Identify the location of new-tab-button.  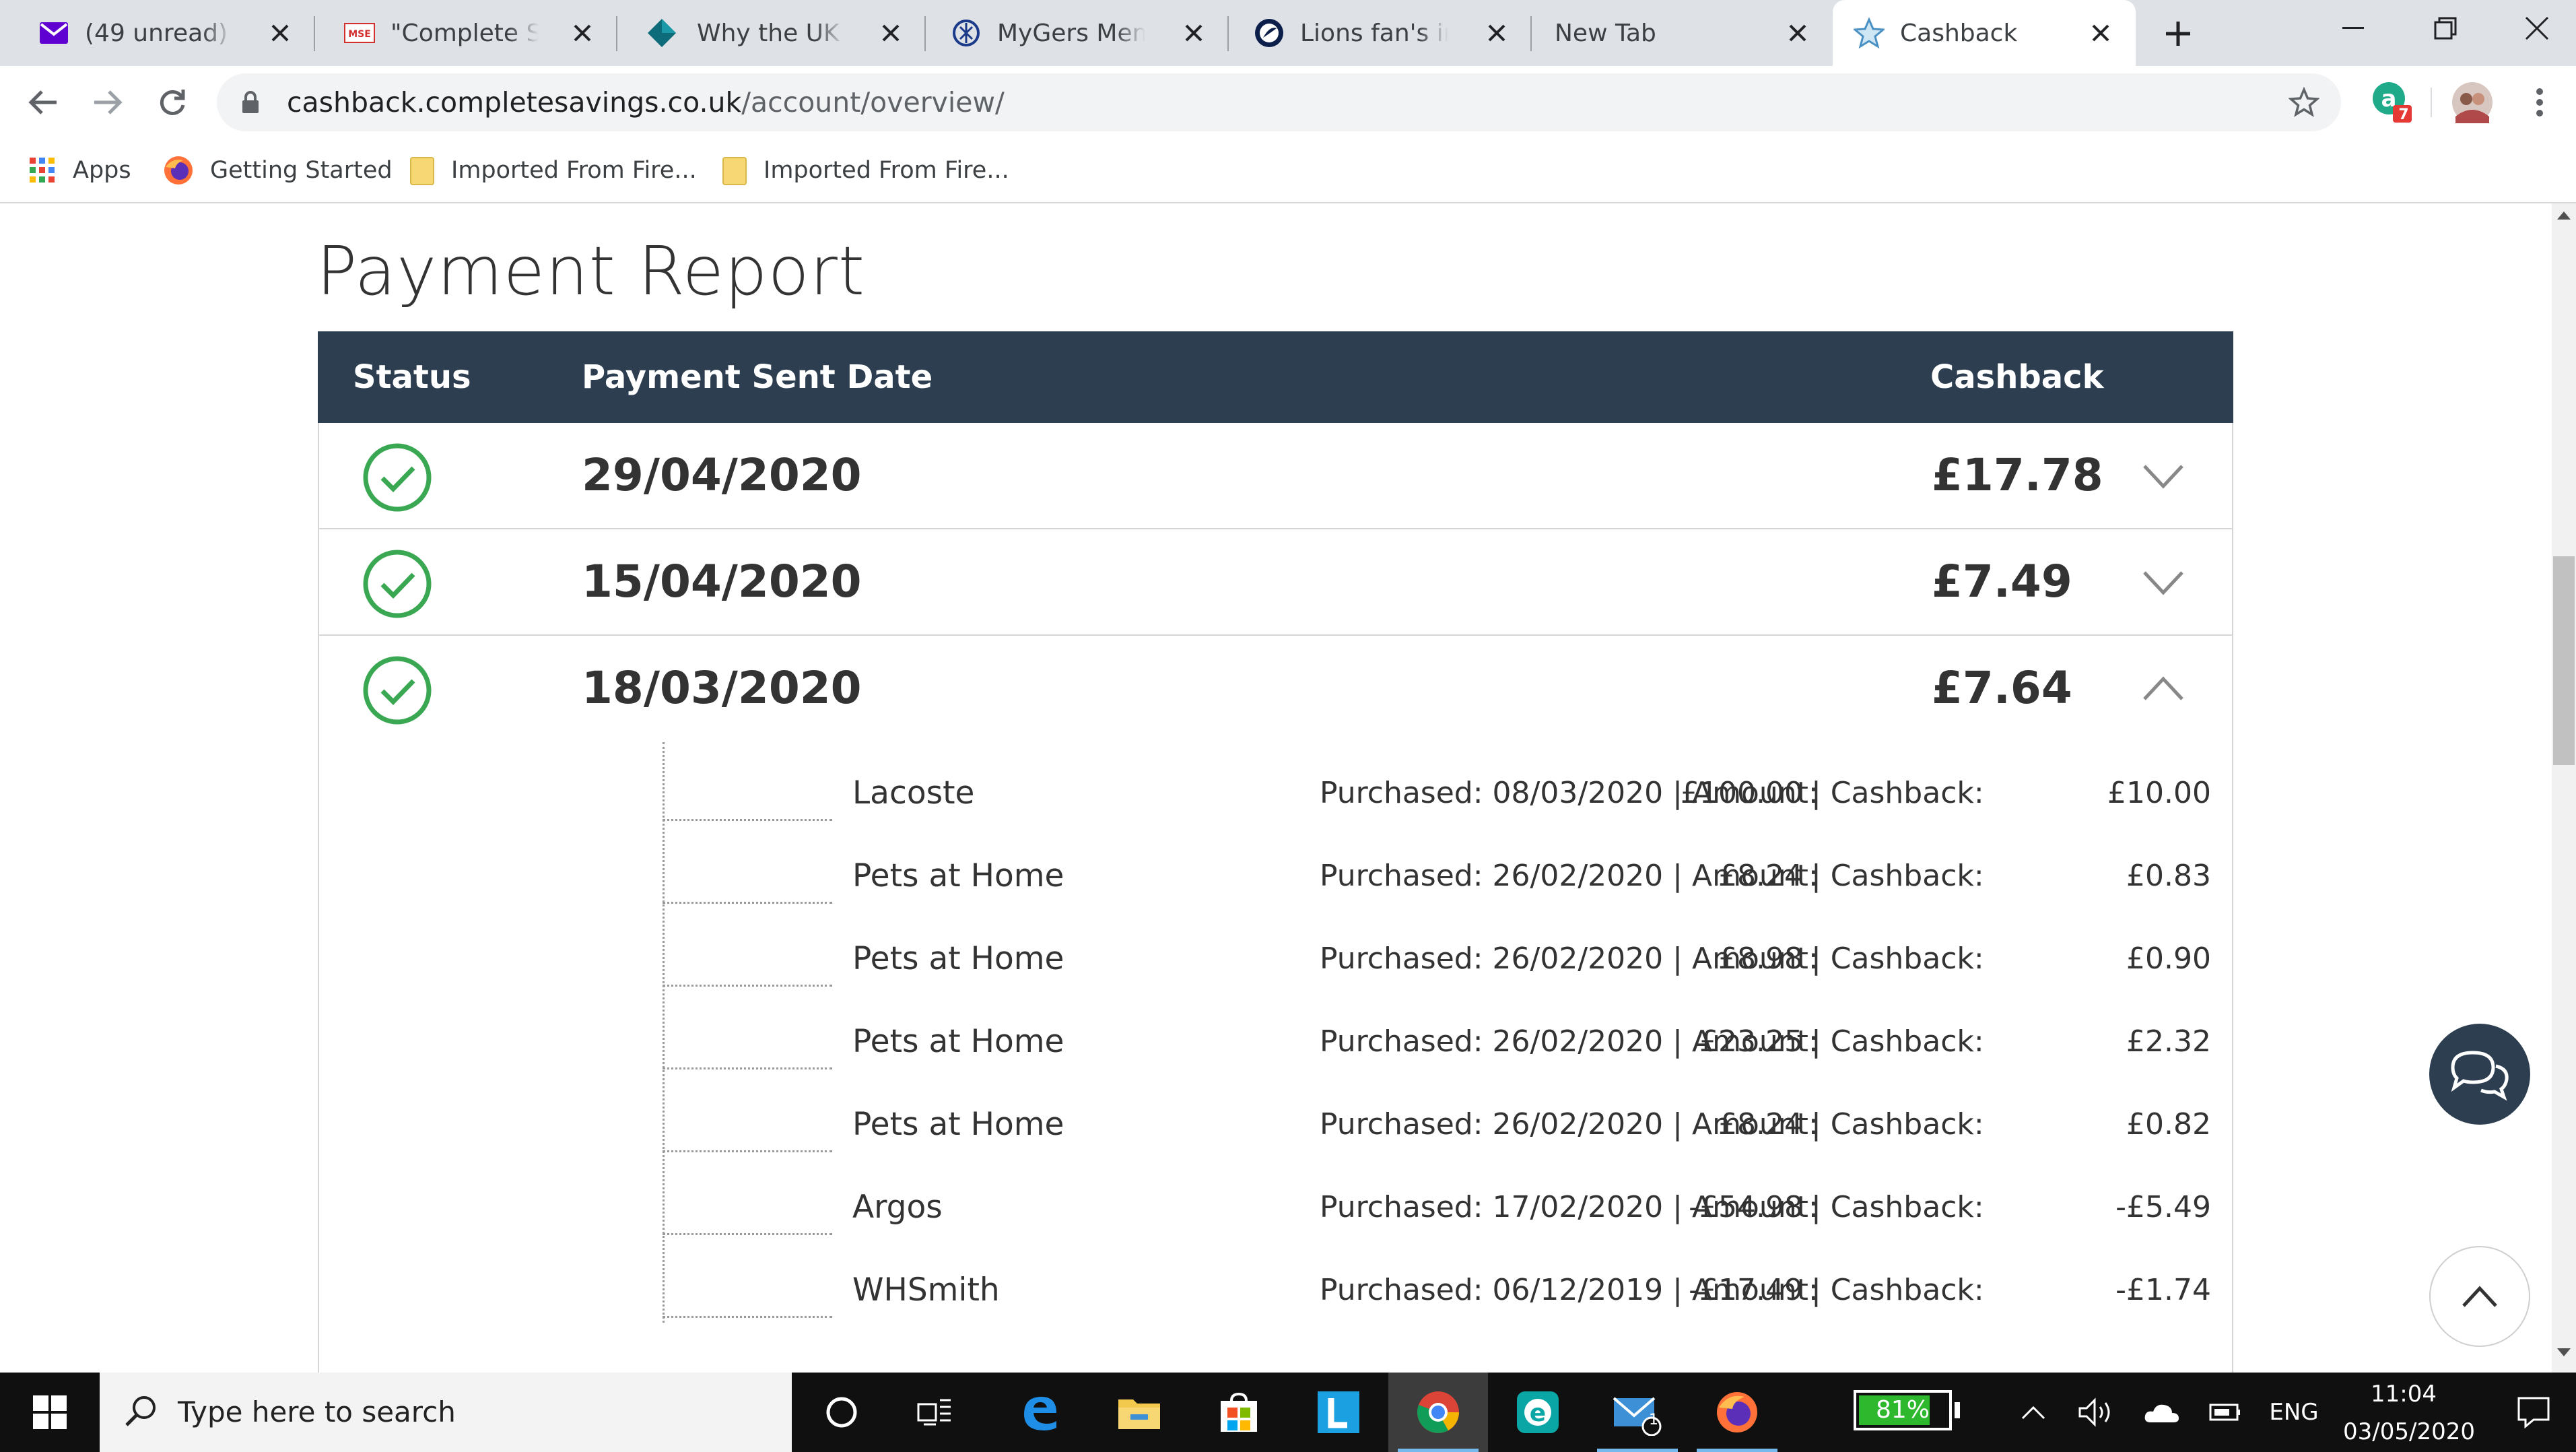
(2178, 33).